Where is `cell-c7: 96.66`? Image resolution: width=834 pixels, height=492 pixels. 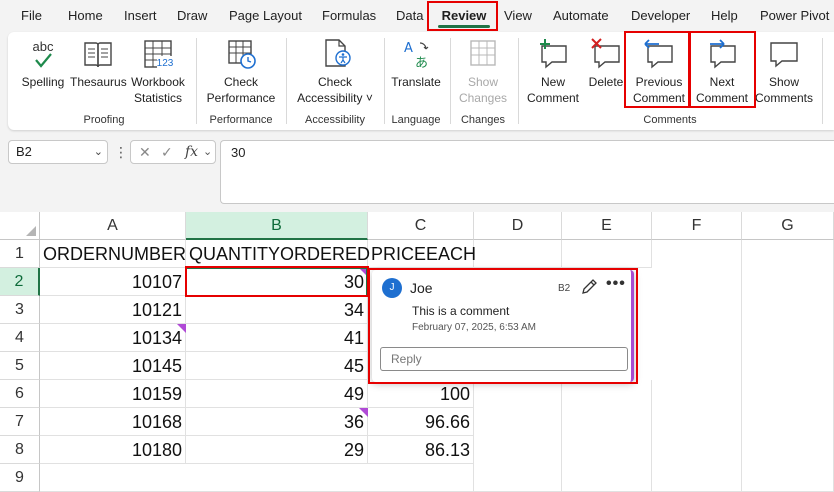
cell-c7: 96.66 is located at coordinates (421, 422).